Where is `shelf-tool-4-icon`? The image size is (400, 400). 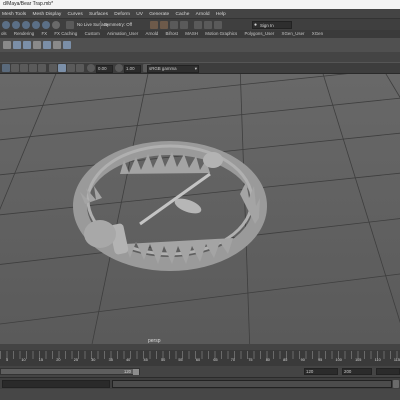 shelf-tool-4-icon is located at coordinates (37, 45).